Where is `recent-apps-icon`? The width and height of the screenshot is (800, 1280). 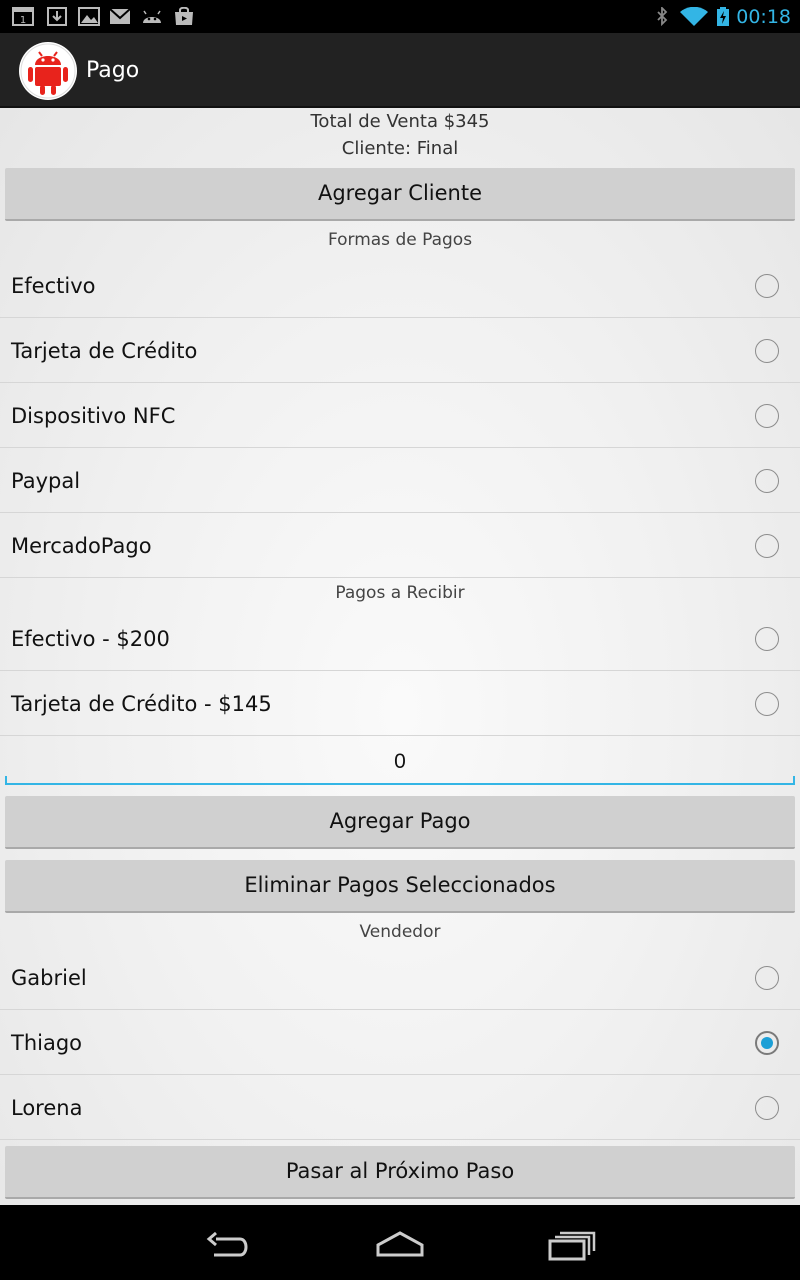
recent-apps-icon is located at coordinates (572, 1245).